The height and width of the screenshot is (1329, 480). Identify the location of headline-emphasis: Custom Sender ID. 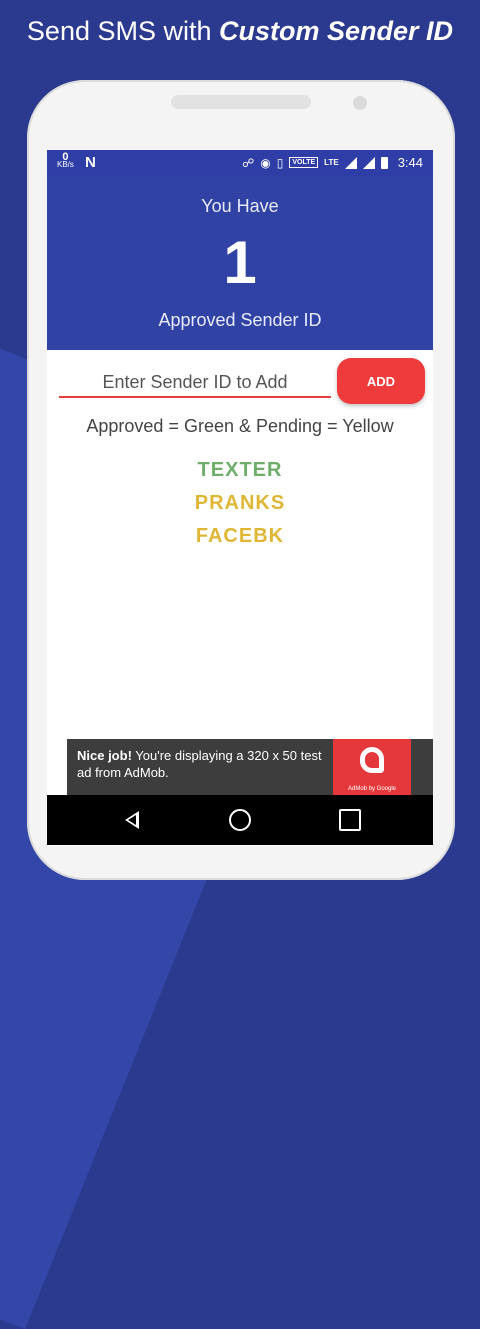
(336, 31).